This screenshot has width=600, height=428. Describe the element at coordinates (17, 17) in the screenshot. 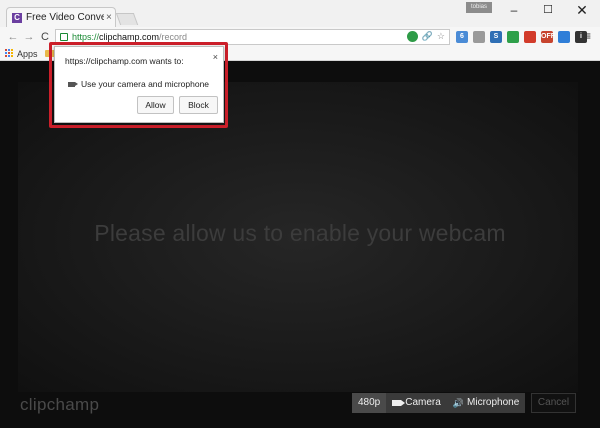

I see `clipchamp-favicon-icon: C` at that location.